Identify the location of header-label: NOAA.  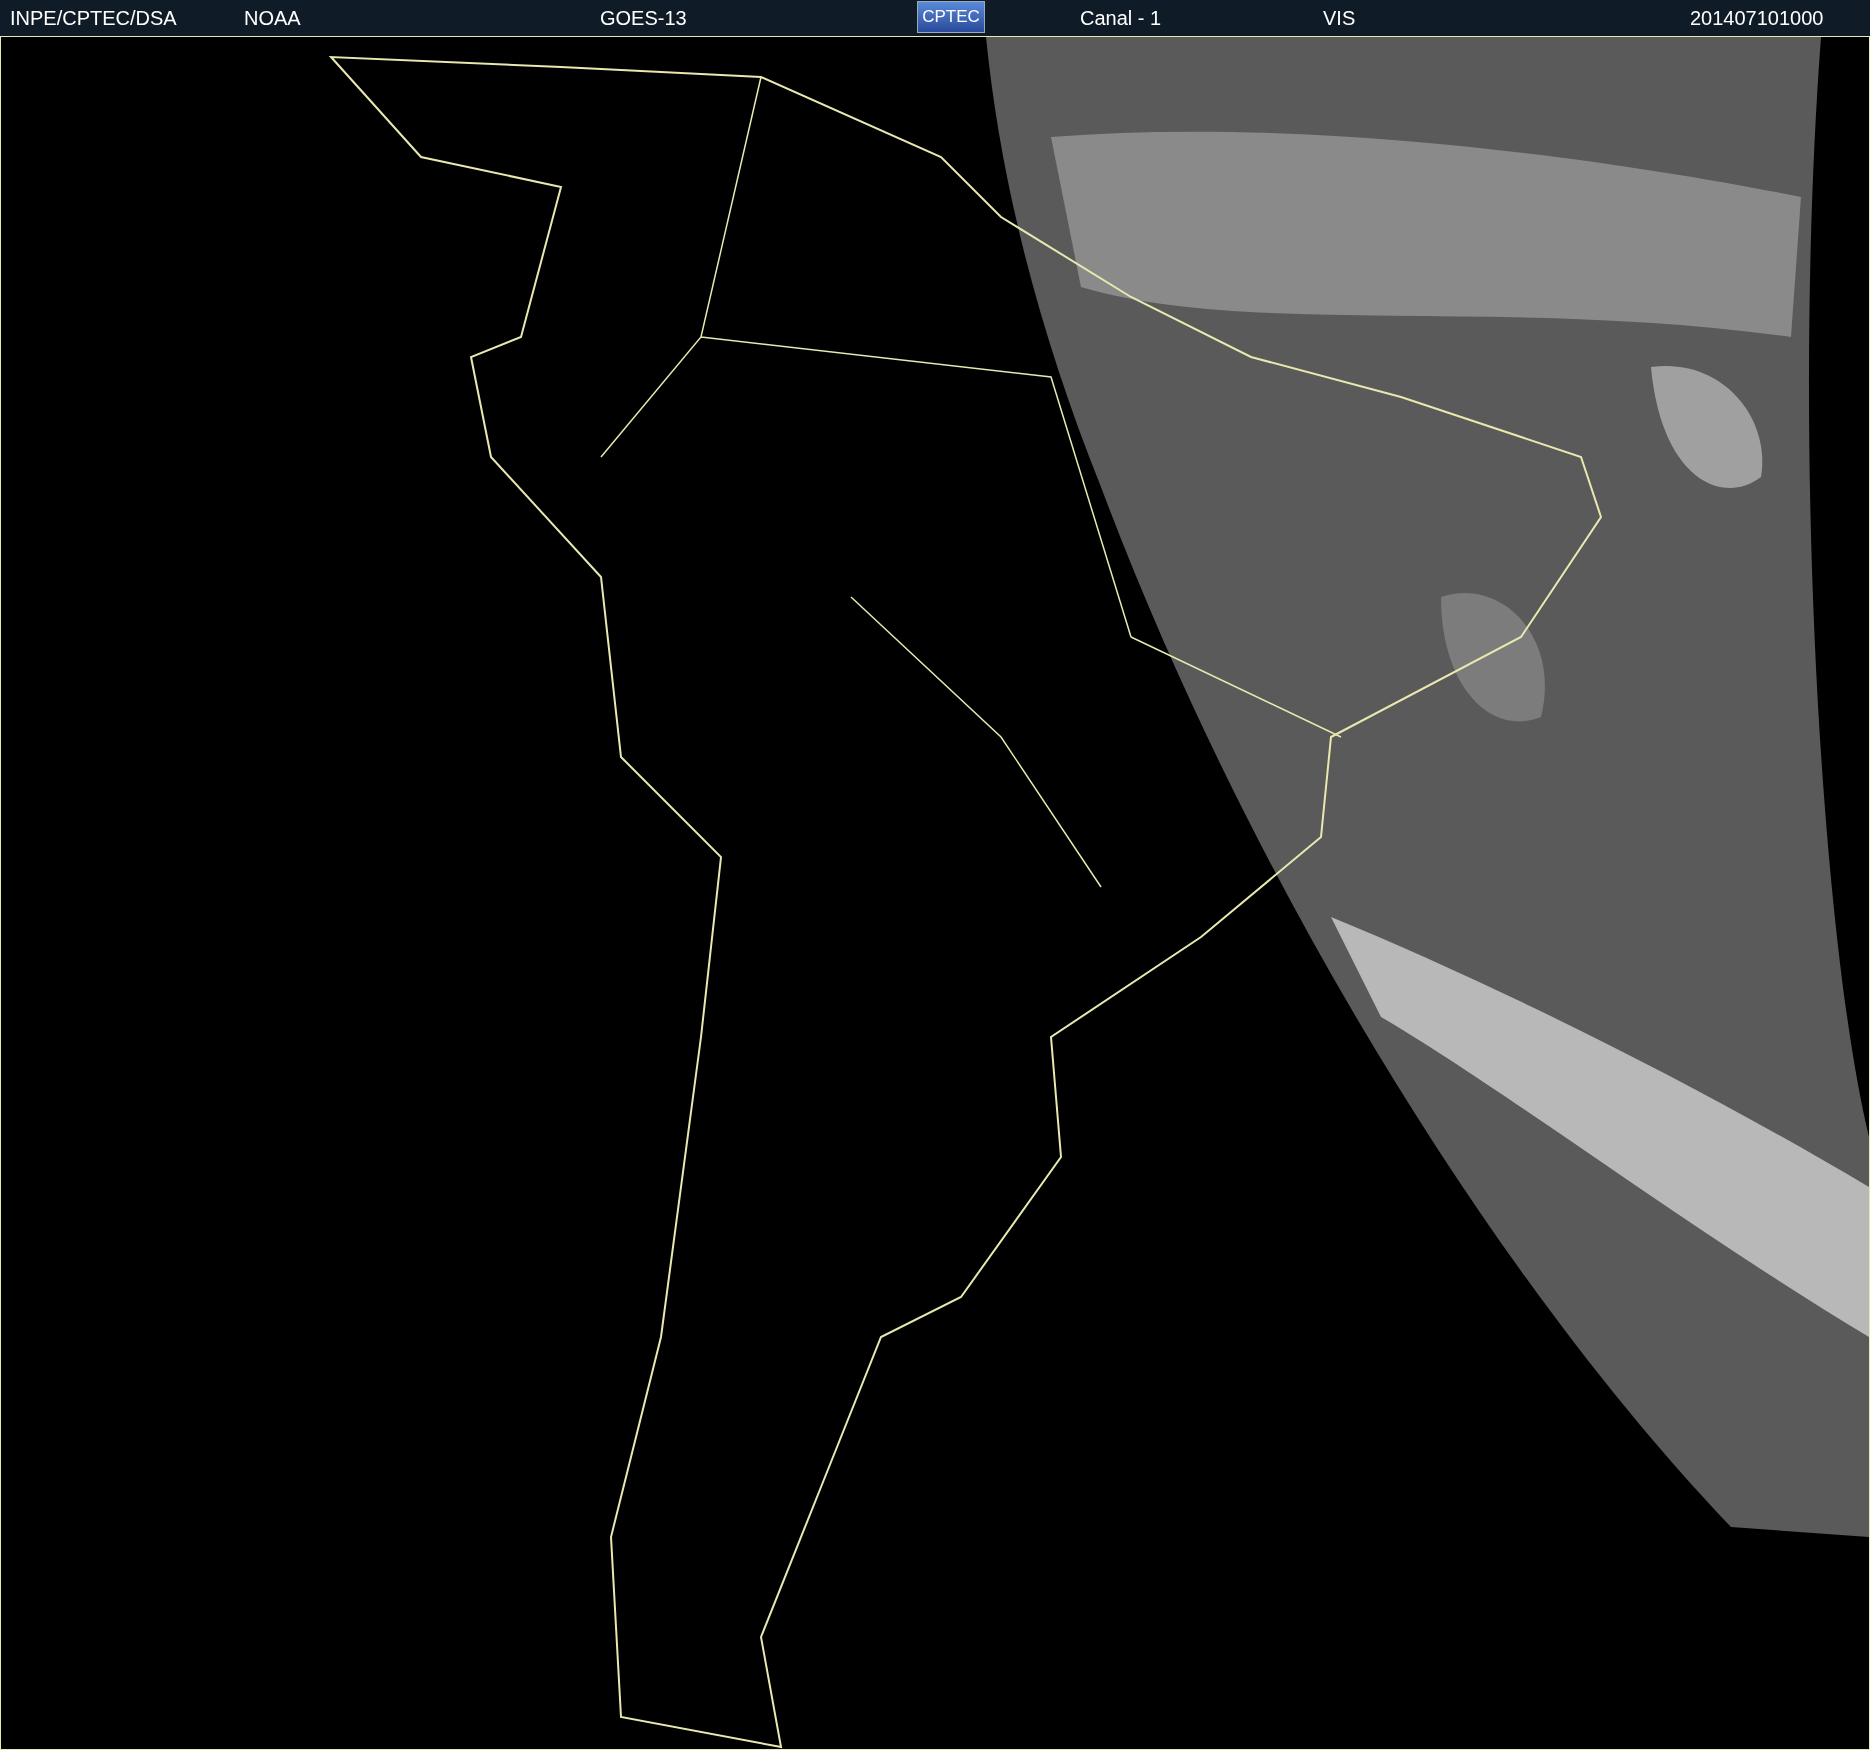
(272, 18).